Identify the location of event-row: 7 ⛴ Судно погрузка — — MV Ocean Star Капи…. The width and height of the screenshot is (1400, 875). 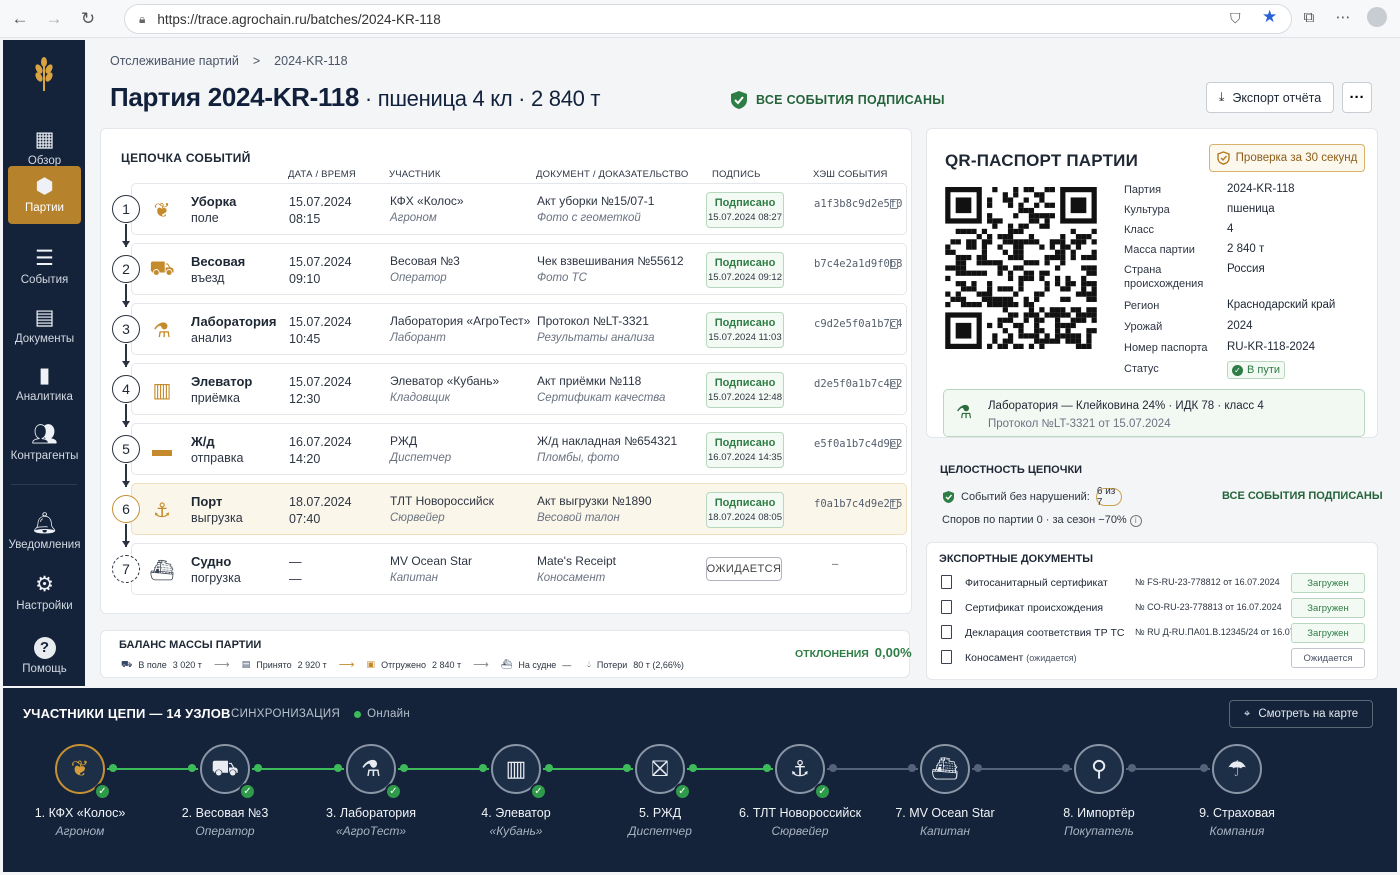
(509, 569).